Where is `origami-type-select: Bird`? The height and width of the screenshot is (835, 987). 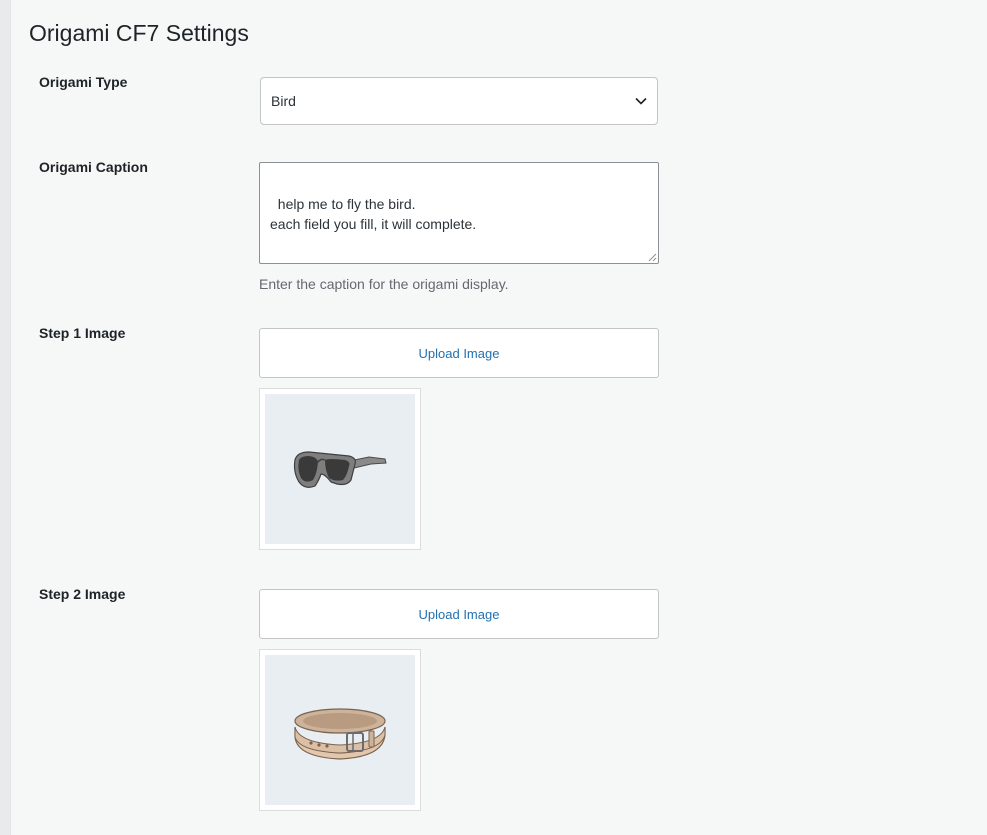
origami-type-select: Bird is located at coordinates (459, 101).